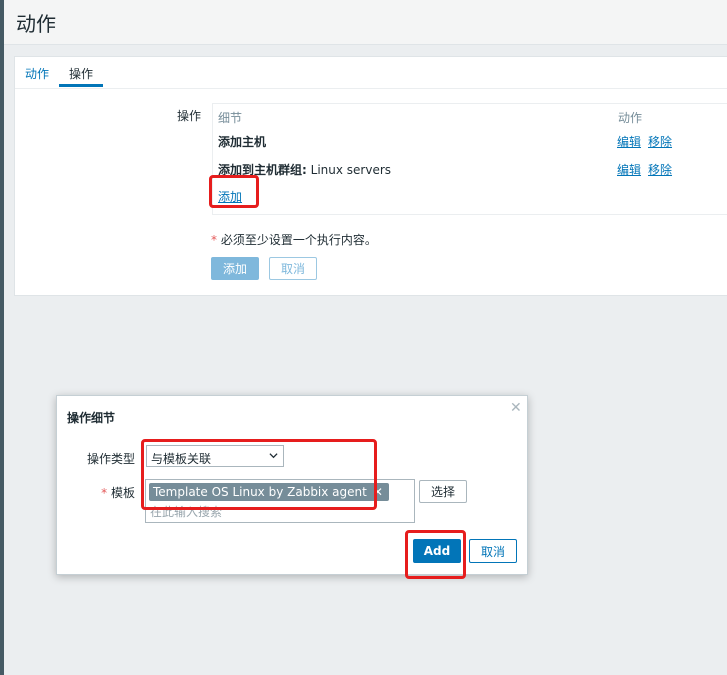  I want to click on cancel-button: 取消, so click(293, 268).